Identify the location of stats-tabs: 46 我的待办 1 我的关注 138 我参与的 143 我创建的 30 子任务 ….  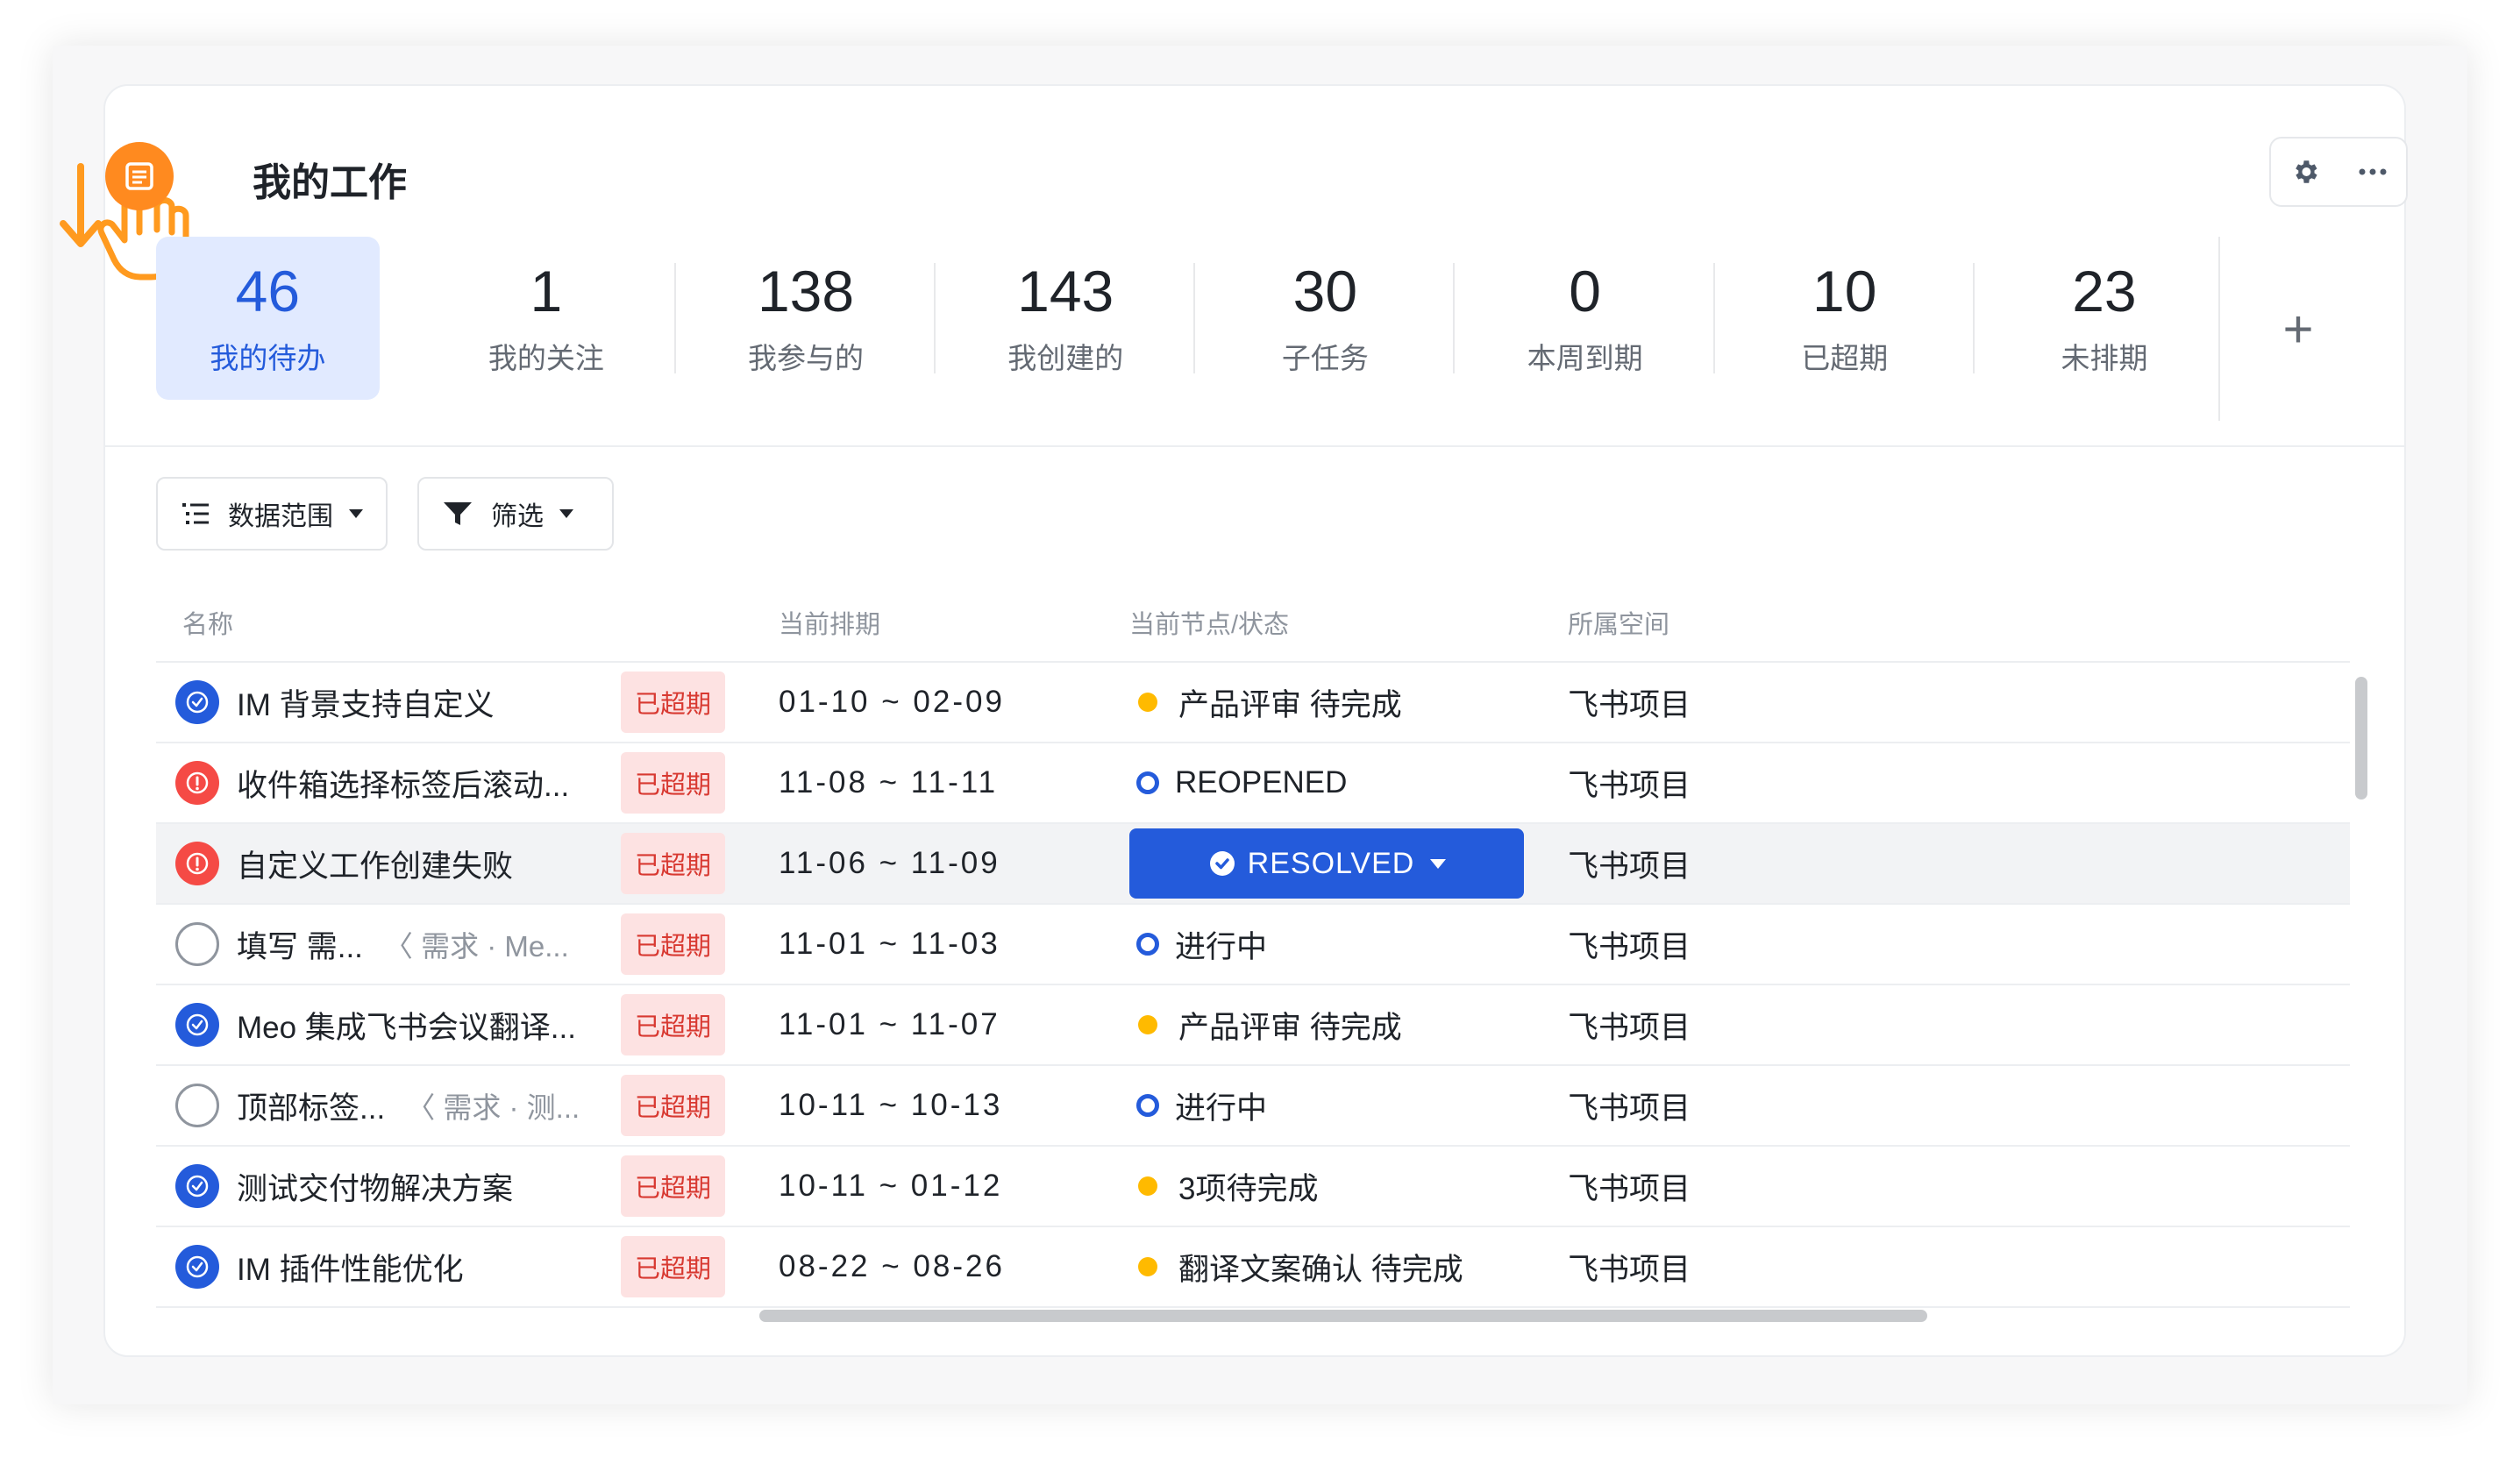
(1195, 318).